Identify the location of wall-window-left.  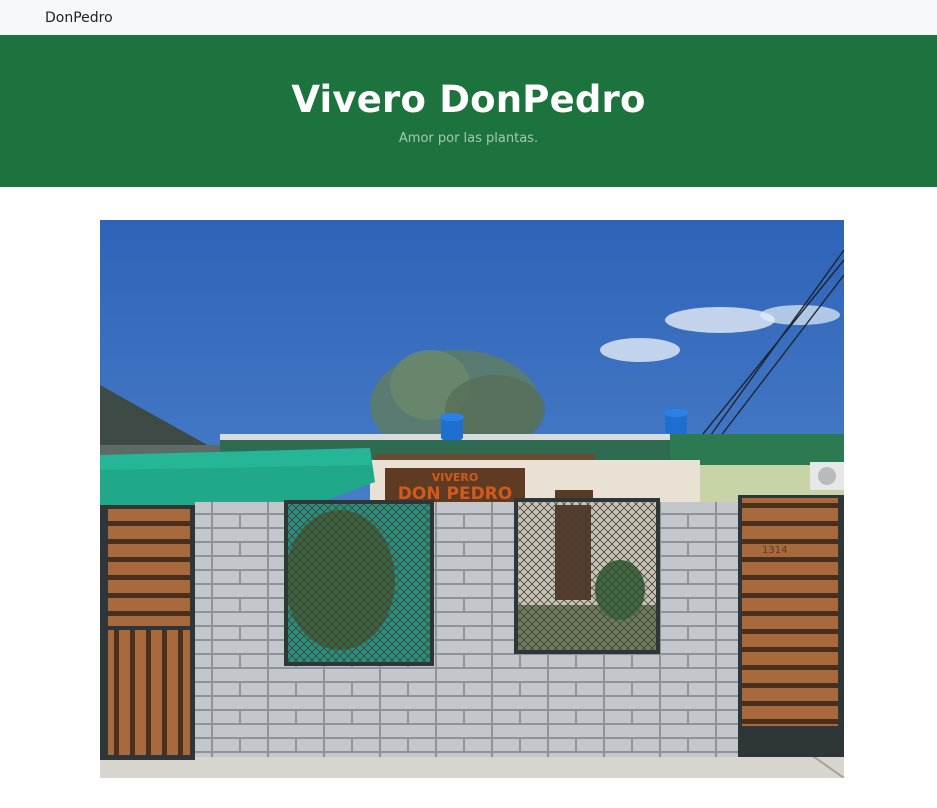
(359, 583).